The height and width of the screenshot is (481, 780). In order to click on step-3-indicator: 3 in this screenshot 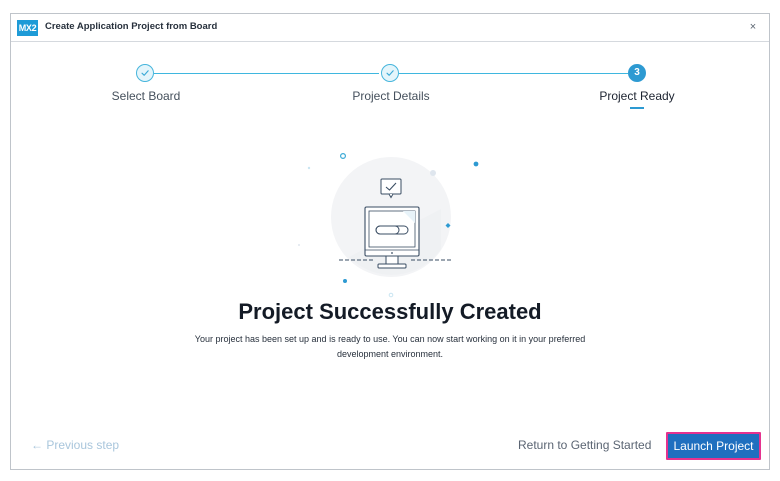, I will do `click(637, 73)`.